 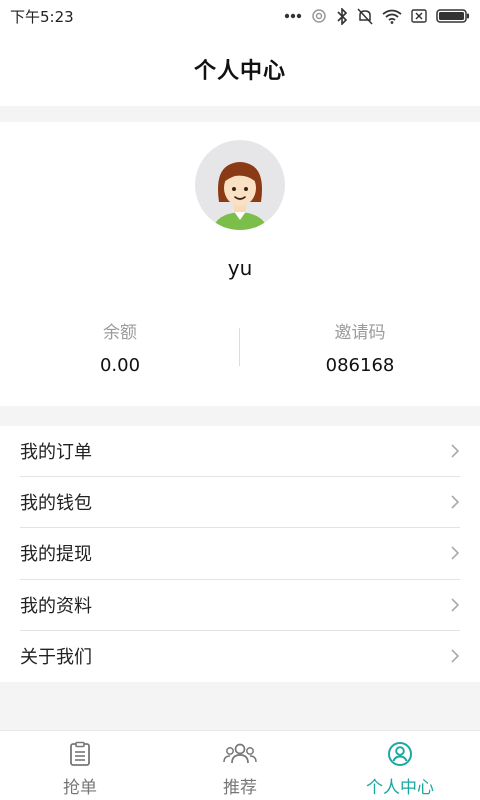 What do you see at coordinates (56, 453) in the screenshot?
I see `menu-item-label: 我的订单` at bounding box center [56, 453].